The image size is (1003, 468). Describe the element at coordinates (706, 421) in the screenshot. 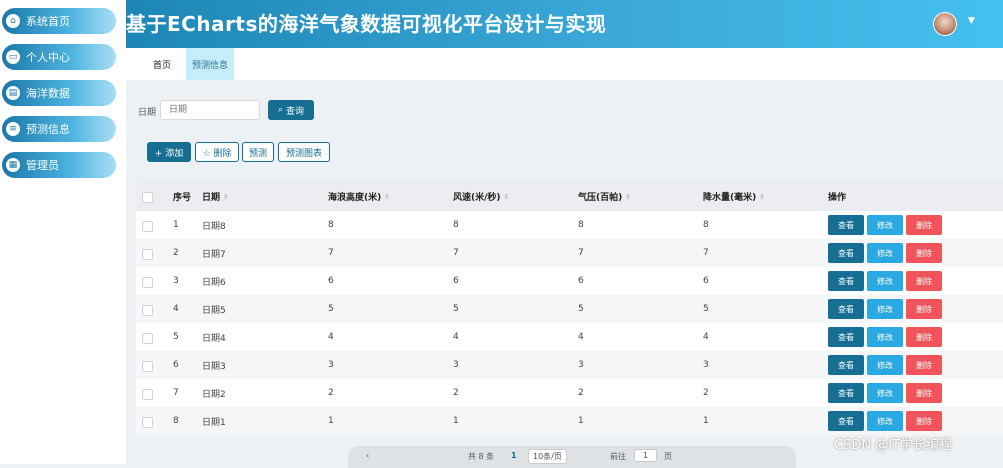

I see `cell-rain: 1` at that location.